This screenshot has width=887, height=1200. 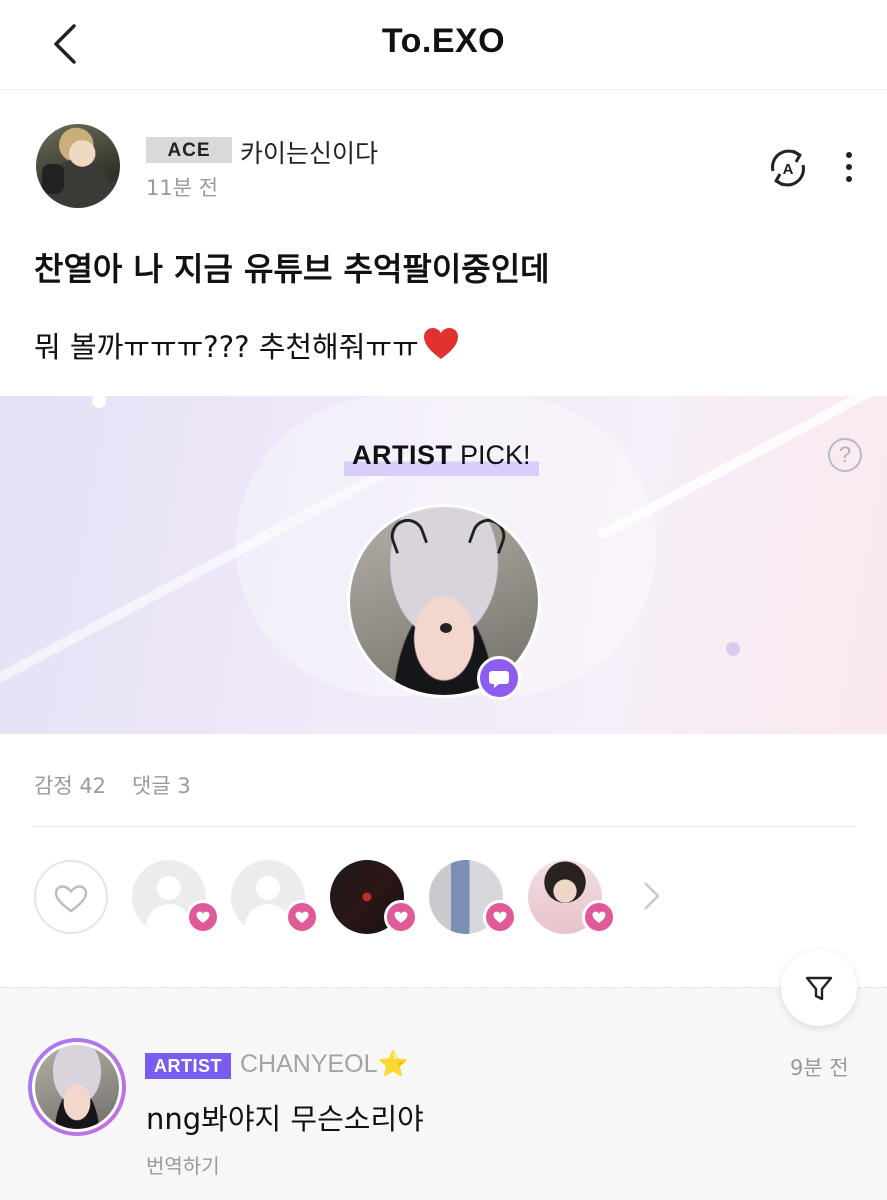 I want to click on filter-icon, so click(x=819, y=988).